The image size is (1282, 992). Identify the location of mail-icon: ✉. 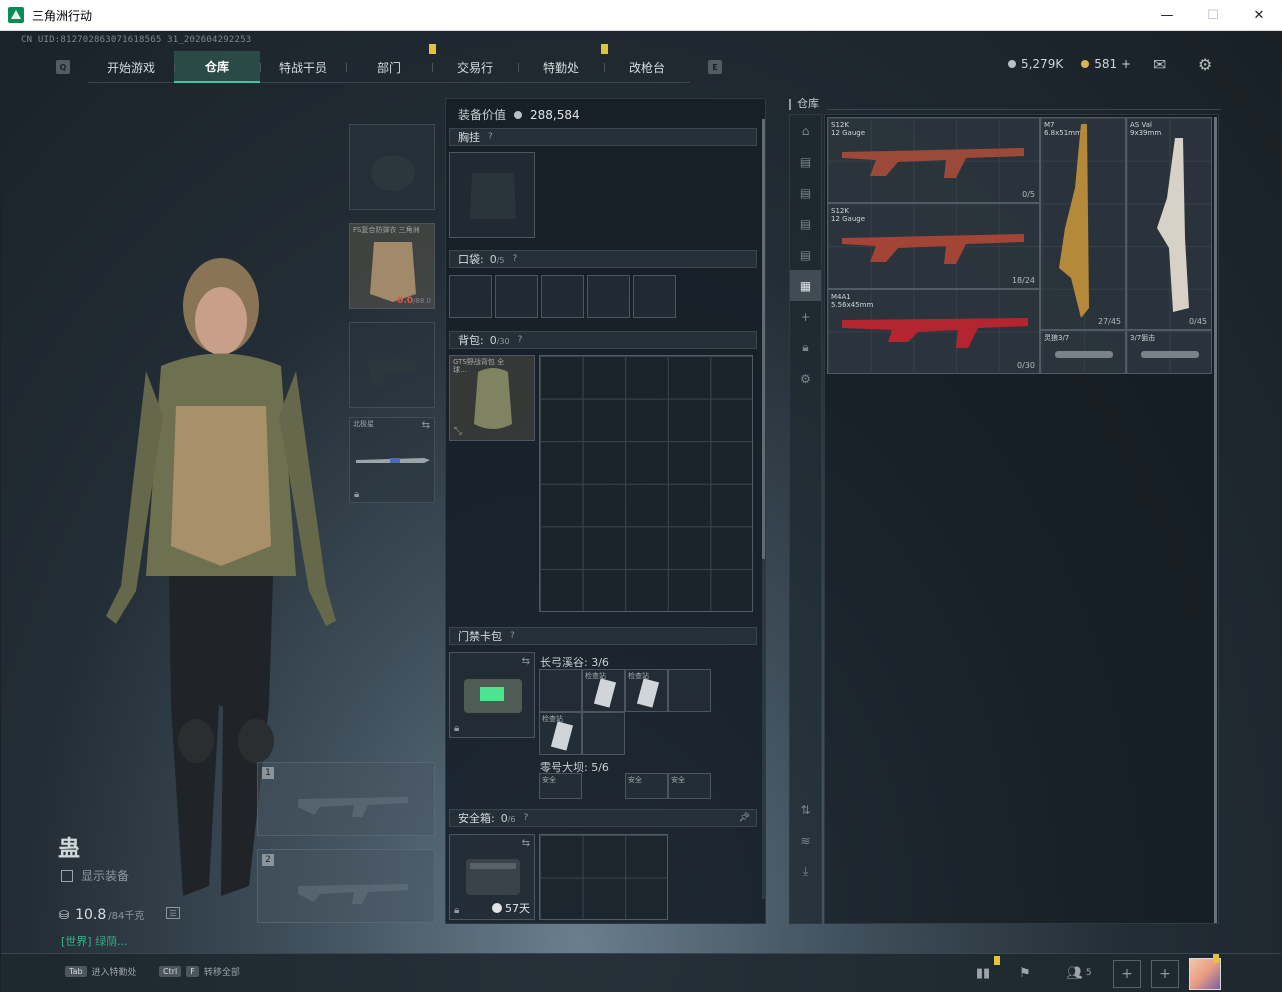
(1159, 64).